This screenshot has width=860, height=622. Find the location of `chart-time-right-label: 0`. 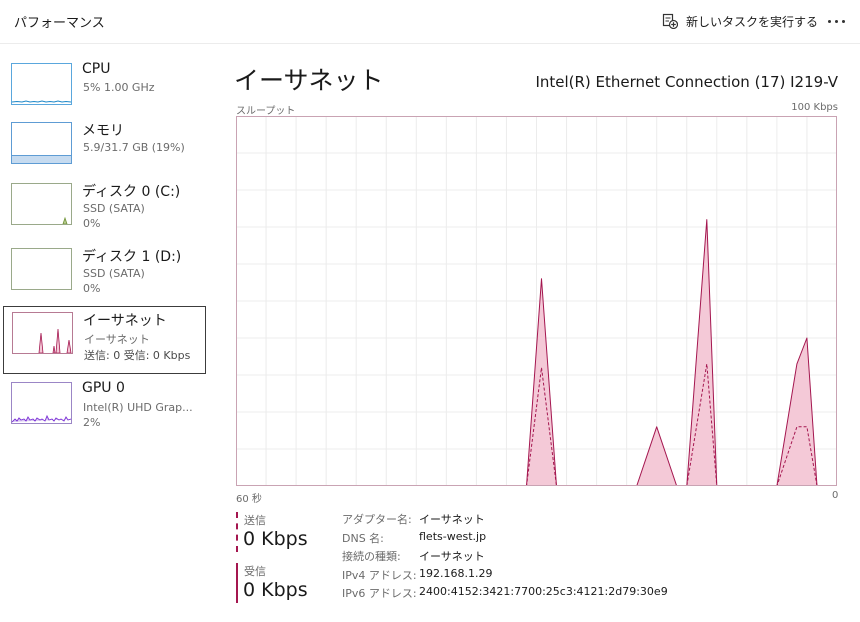

chart-time-right-label: 0 is located at coordinates (835, 495).